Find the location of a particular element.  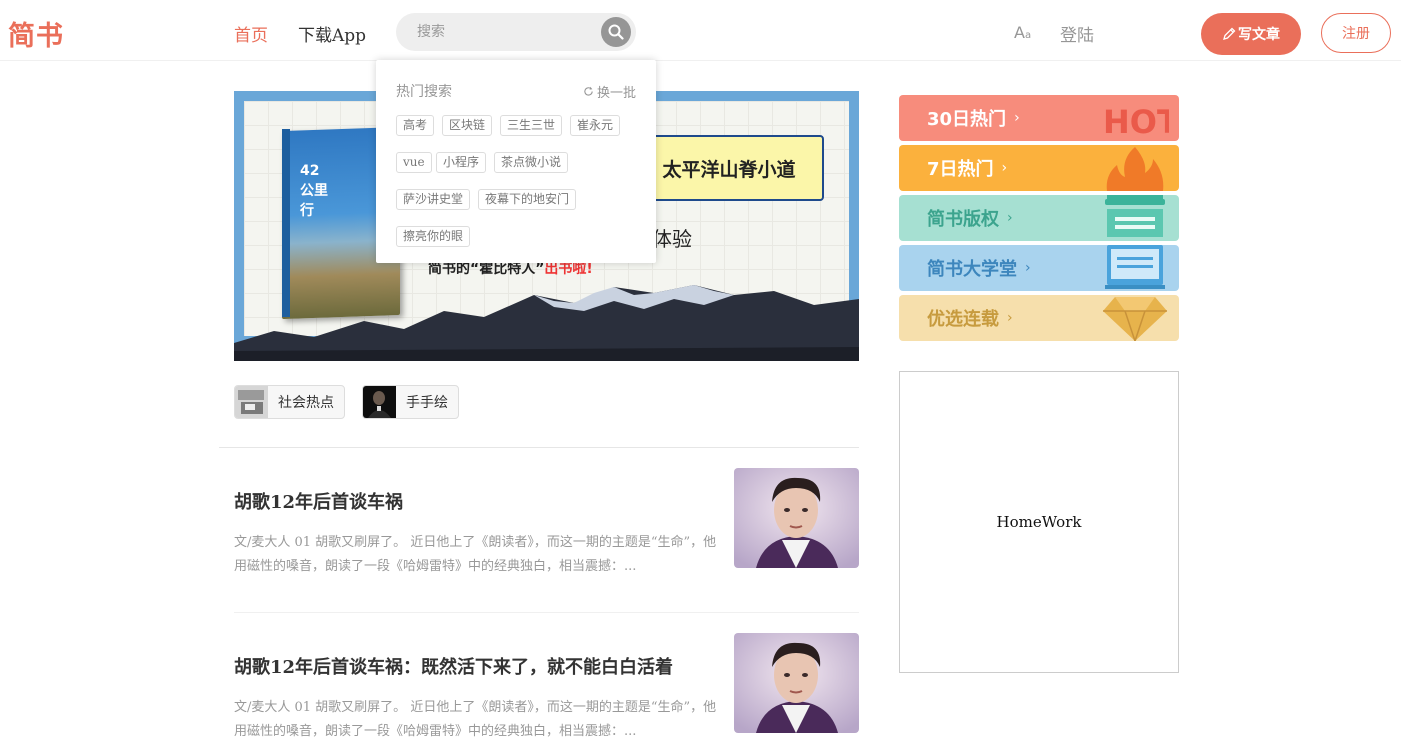

hot-search-title: 热门搜索 is located at coordinates (424, 92).